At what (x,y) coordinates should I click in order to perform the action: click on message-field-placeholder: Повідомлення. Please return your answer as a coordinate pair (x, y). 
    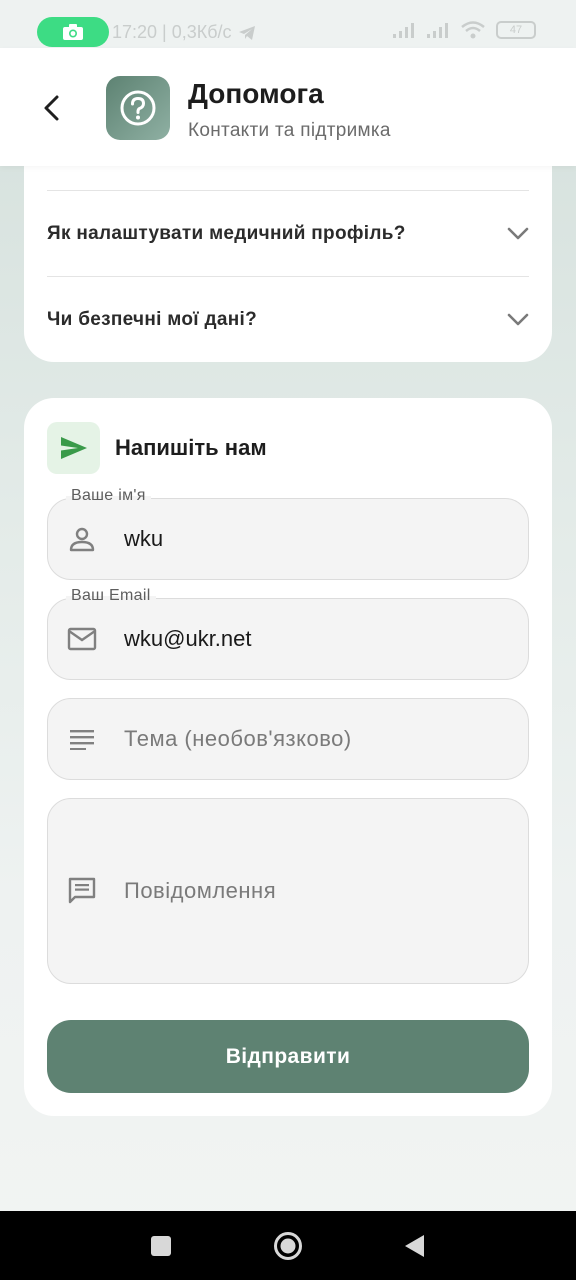
    Looking at the image, I should click on (200, 890).